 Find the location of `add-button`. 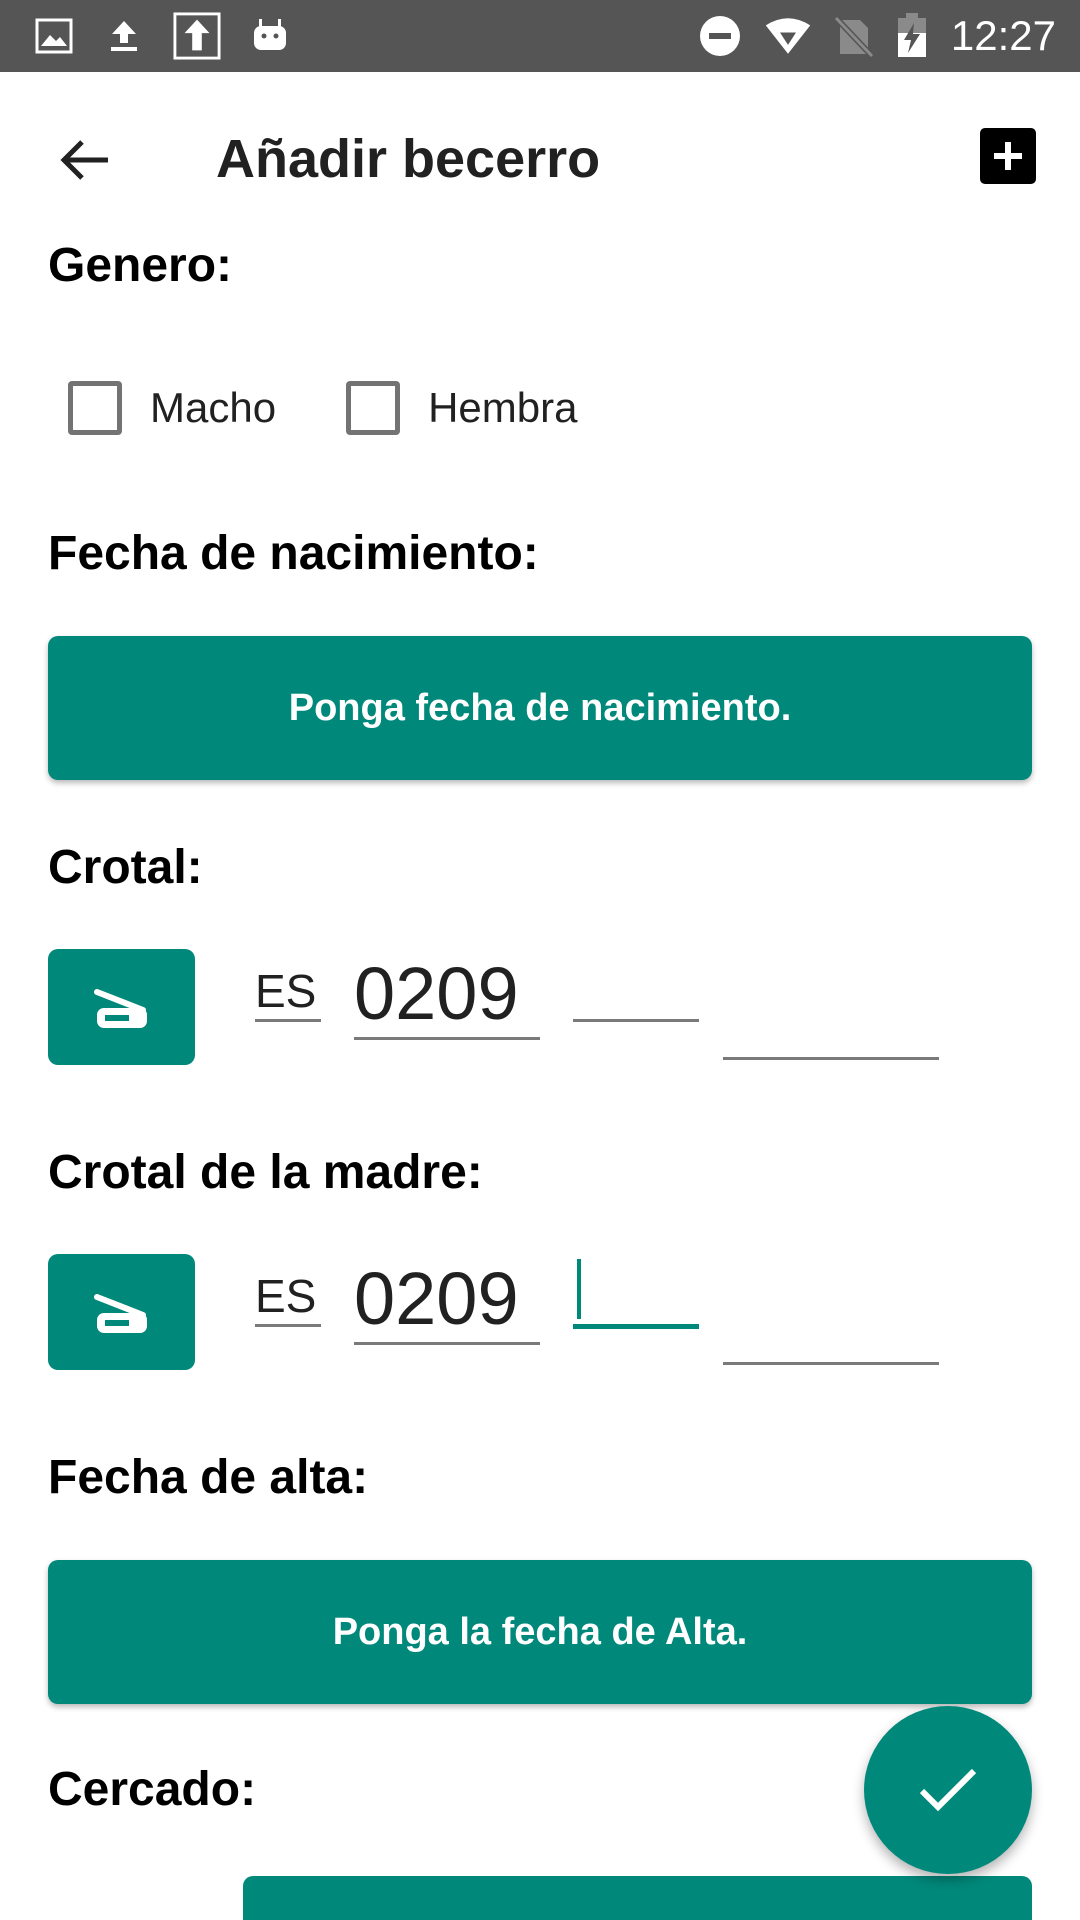

add-button is located at coordinates (1008, 156).